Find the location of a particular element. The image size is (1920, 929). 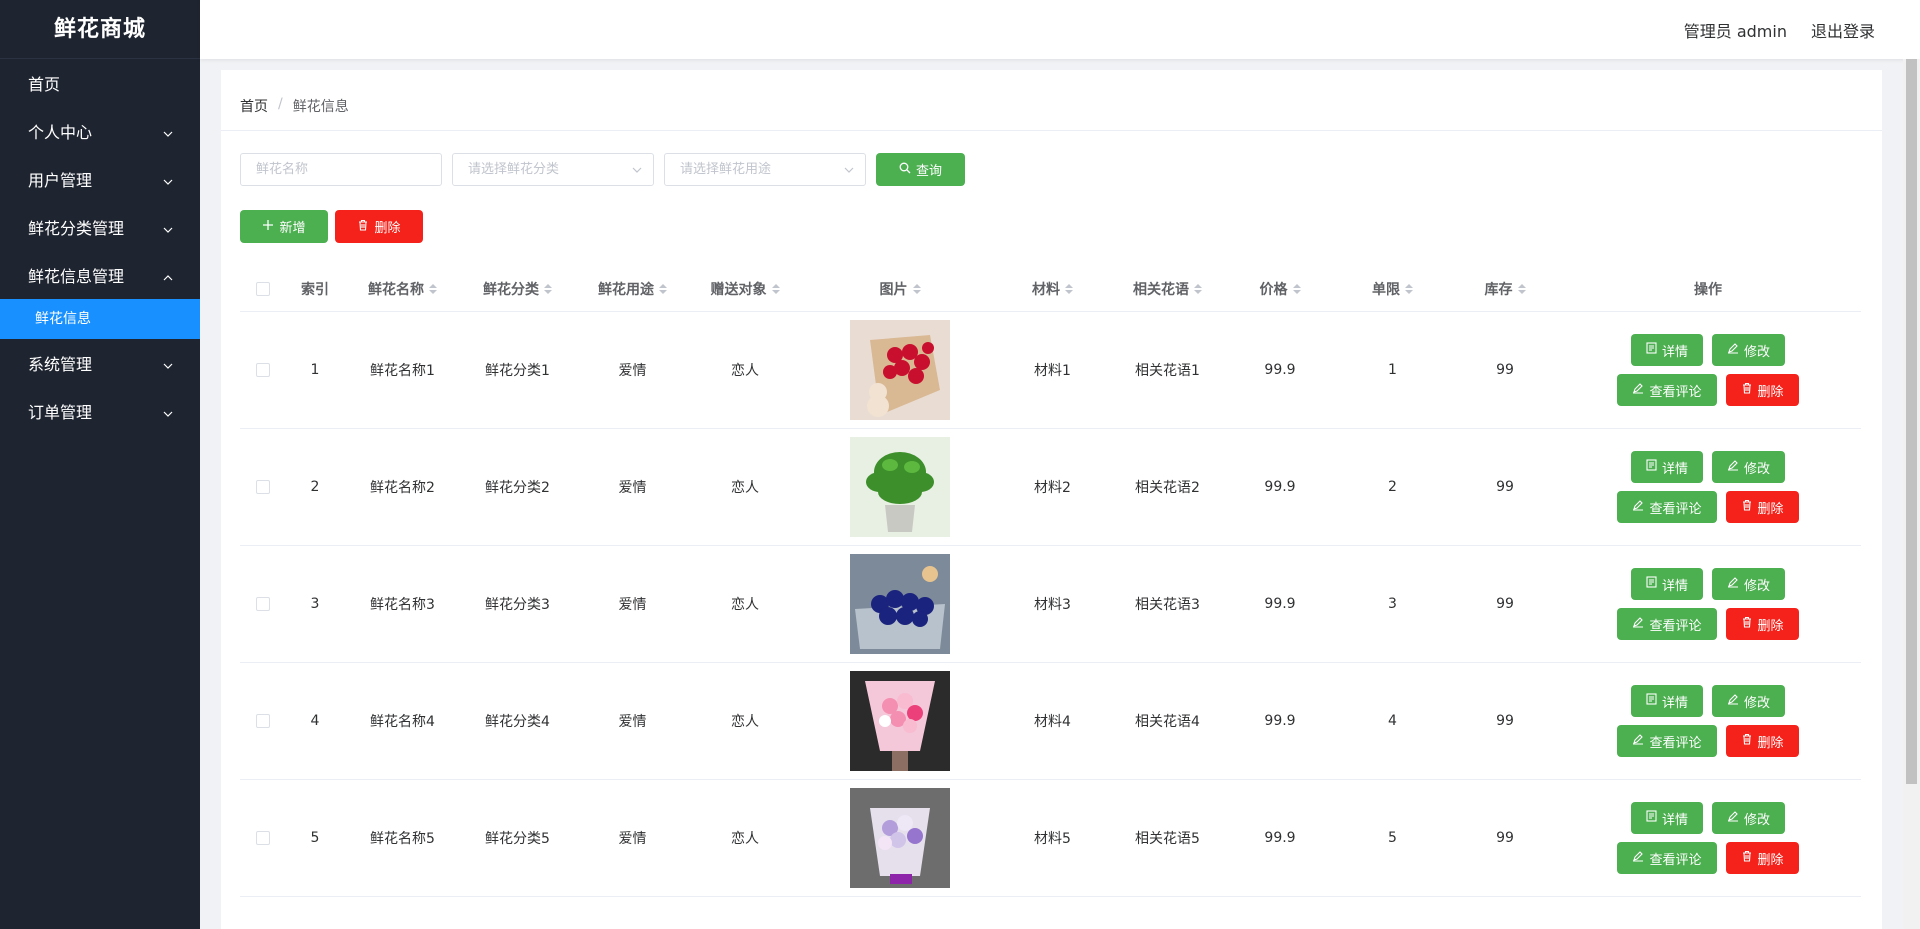

scrollbar-thumb is located at coordinates (1911, 421).